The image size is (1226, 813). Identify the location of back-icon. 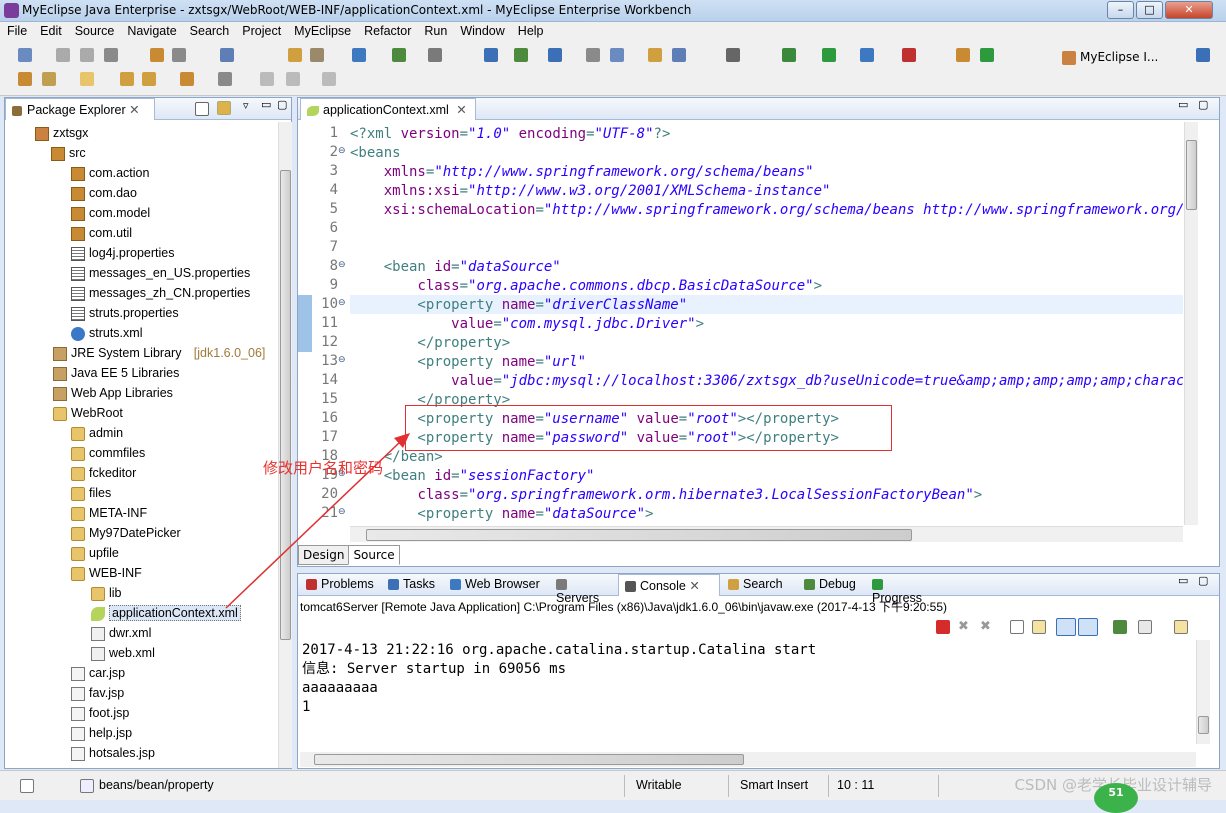
(267, 79).